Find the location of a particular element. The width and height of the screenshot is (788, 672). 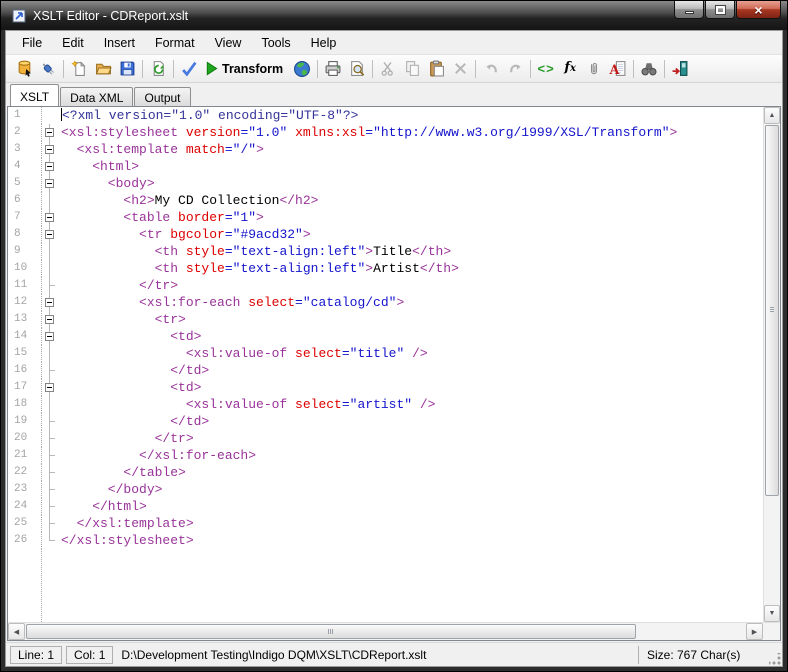

line-number: 5 is located at coordinates (25, 183).